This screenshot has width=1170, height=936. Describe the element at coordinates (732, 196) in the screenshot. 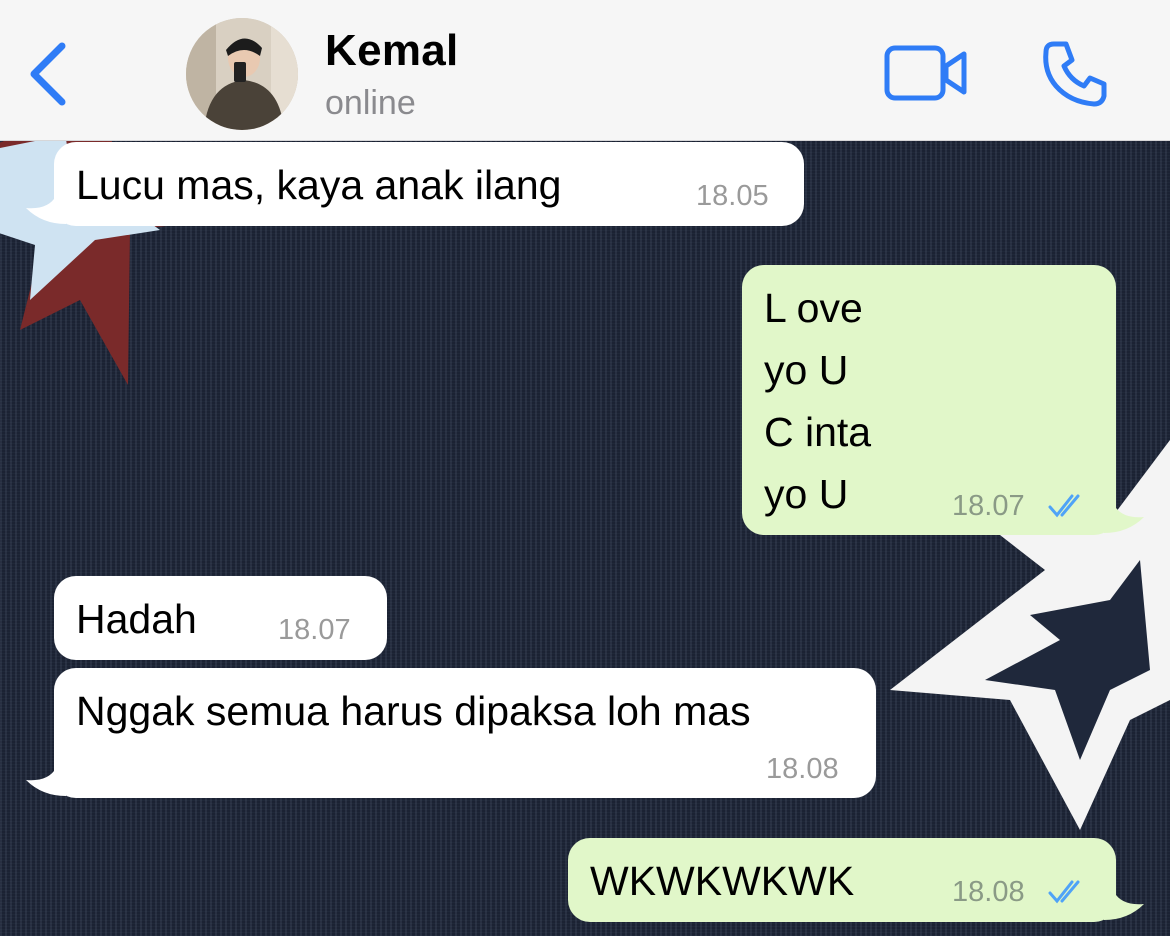

I see `message-time: 18.05` at that location.